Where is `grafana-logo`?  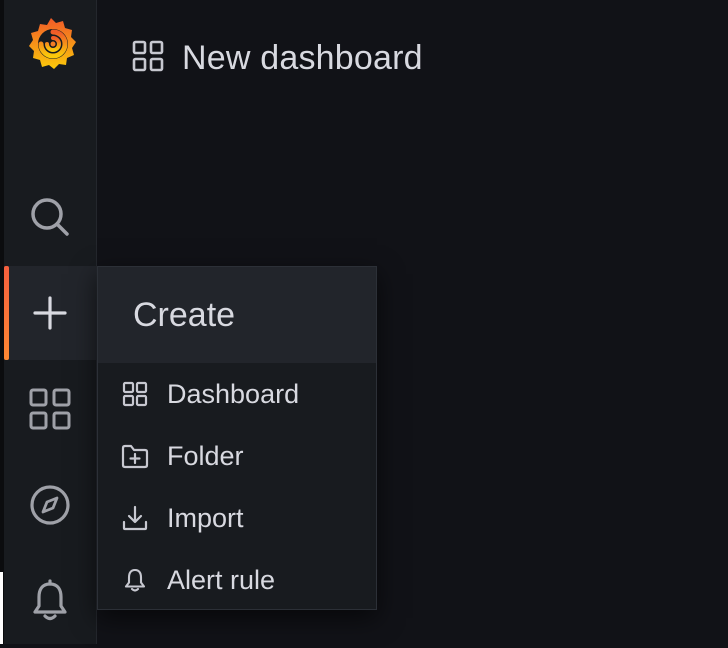
grafana-logo is located at coordinates (51, 45).